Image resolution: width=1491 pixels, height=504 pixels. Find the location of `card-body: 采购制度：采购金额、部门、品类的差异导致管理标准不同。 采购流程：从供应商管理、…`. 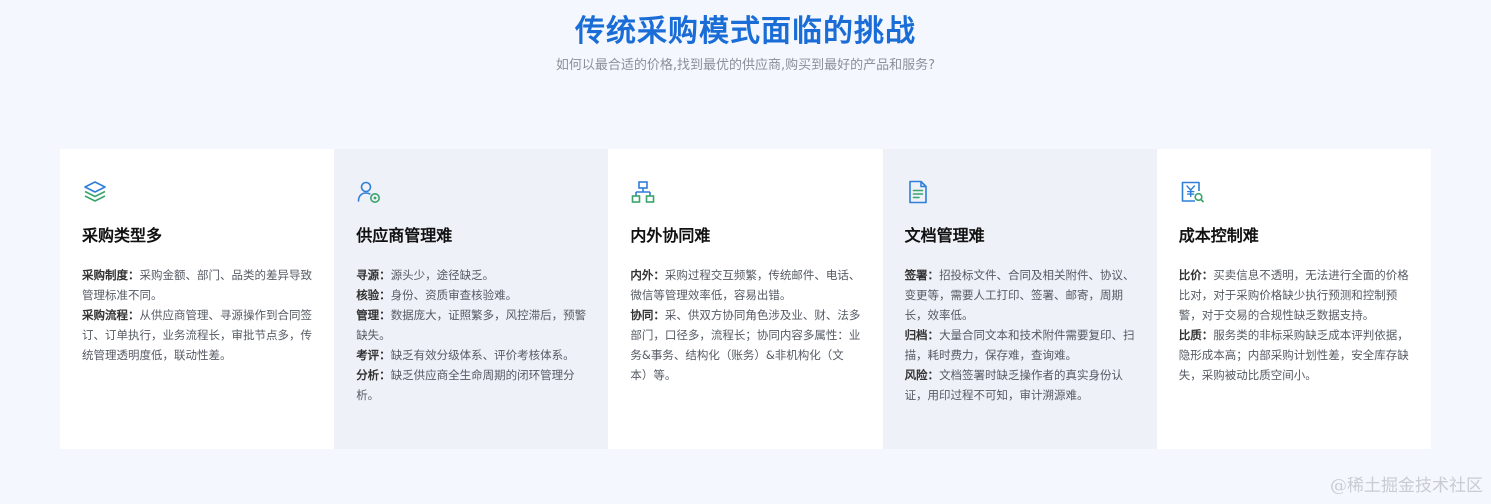

card-body: 采购制度：采购金额、部门、品类的差异导致管理标准不同。 采购流程：从供应商管理、… is located at coordinates (197, 315).